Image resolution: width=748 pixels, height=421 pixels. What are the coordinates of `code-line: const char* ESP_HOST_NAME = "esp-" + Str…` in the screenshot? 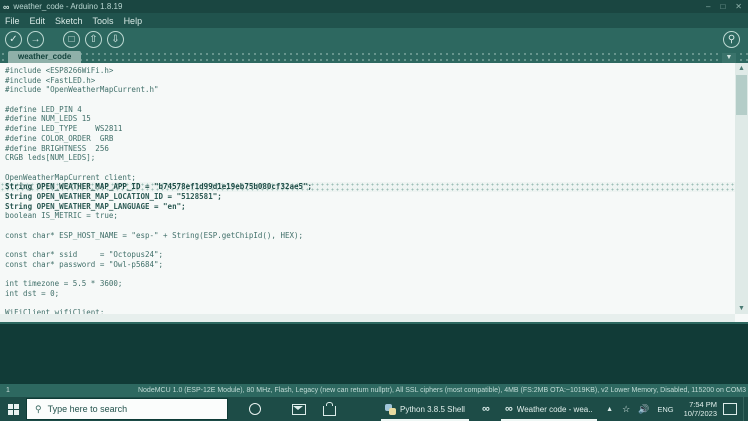 It's located at (369, 236).